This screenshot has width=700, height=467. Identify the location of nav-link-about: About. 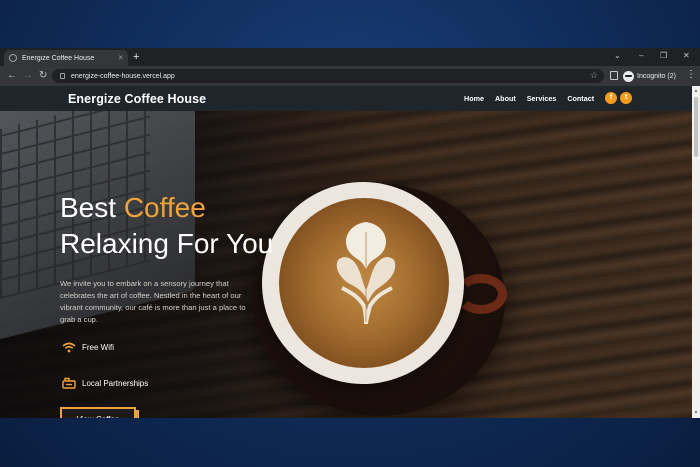
(505, 98).